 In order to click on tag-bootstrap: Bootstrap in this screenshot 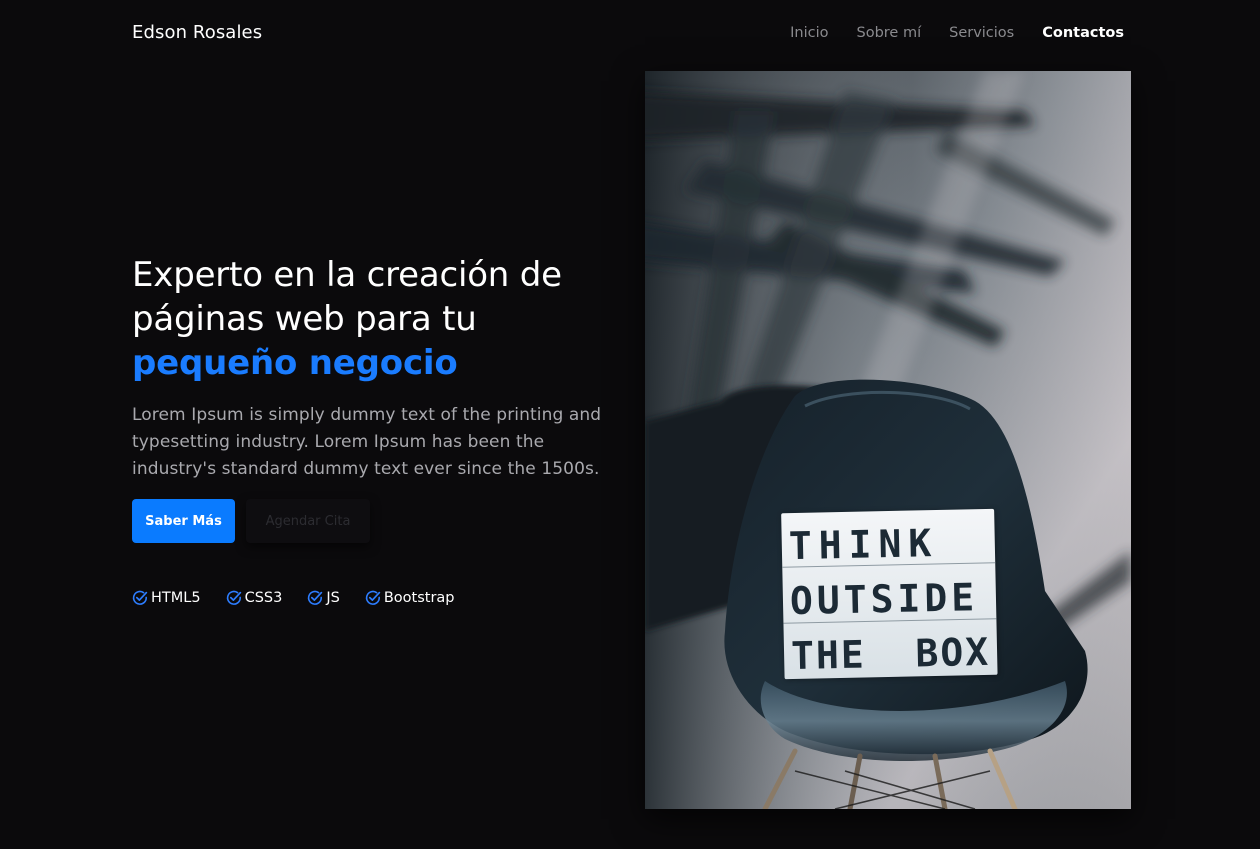, I will do `click(410, 598)`.